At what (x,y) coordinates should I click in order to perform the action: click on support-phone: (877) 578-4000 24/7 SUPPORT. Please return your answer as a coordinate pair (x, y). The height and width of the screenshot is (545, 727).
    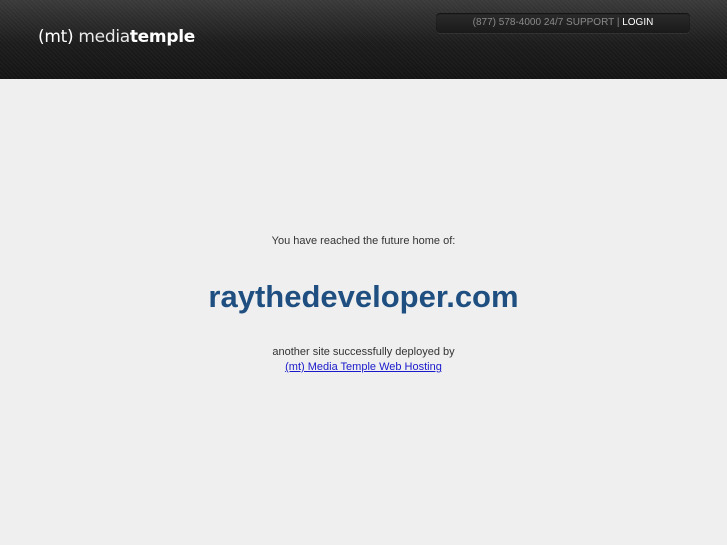
    Looking at the image, I should click on (543, 22).